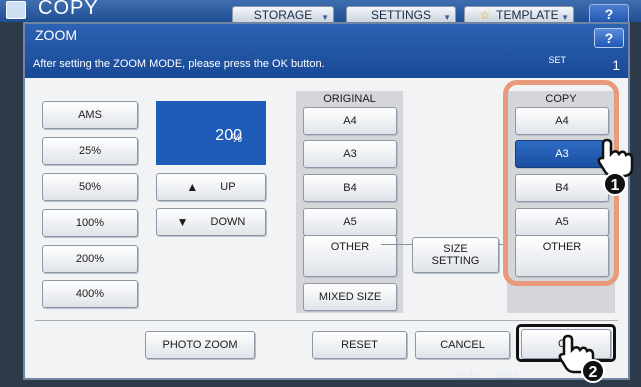 The image size is (641, 387). I want to click on copy-size-highlight, so click(561, 183).